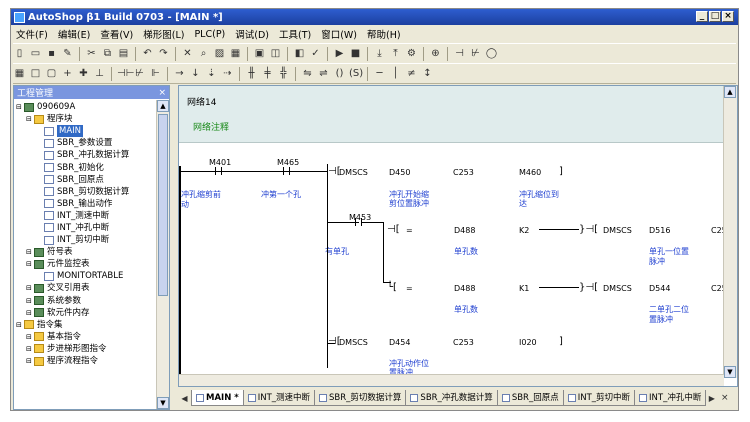 The width and height of the screenshot is (750, 422). I want to click on ladder-text: 置脉冲, so click(661, 319).